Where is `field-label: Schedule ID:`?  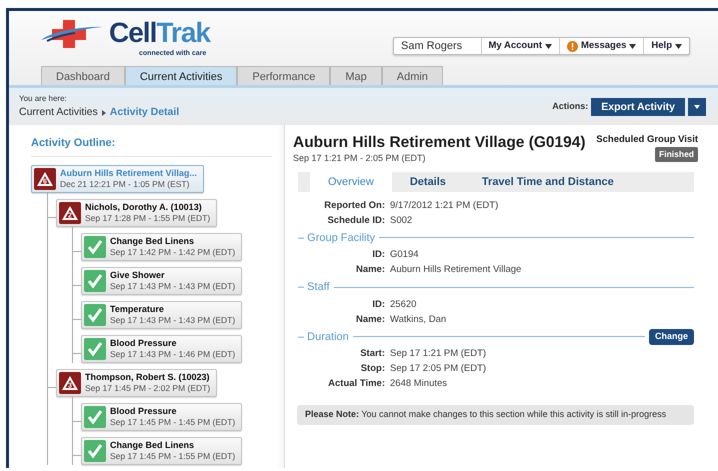
field-label: Schedule ID: is located at coordinates (355, 221).